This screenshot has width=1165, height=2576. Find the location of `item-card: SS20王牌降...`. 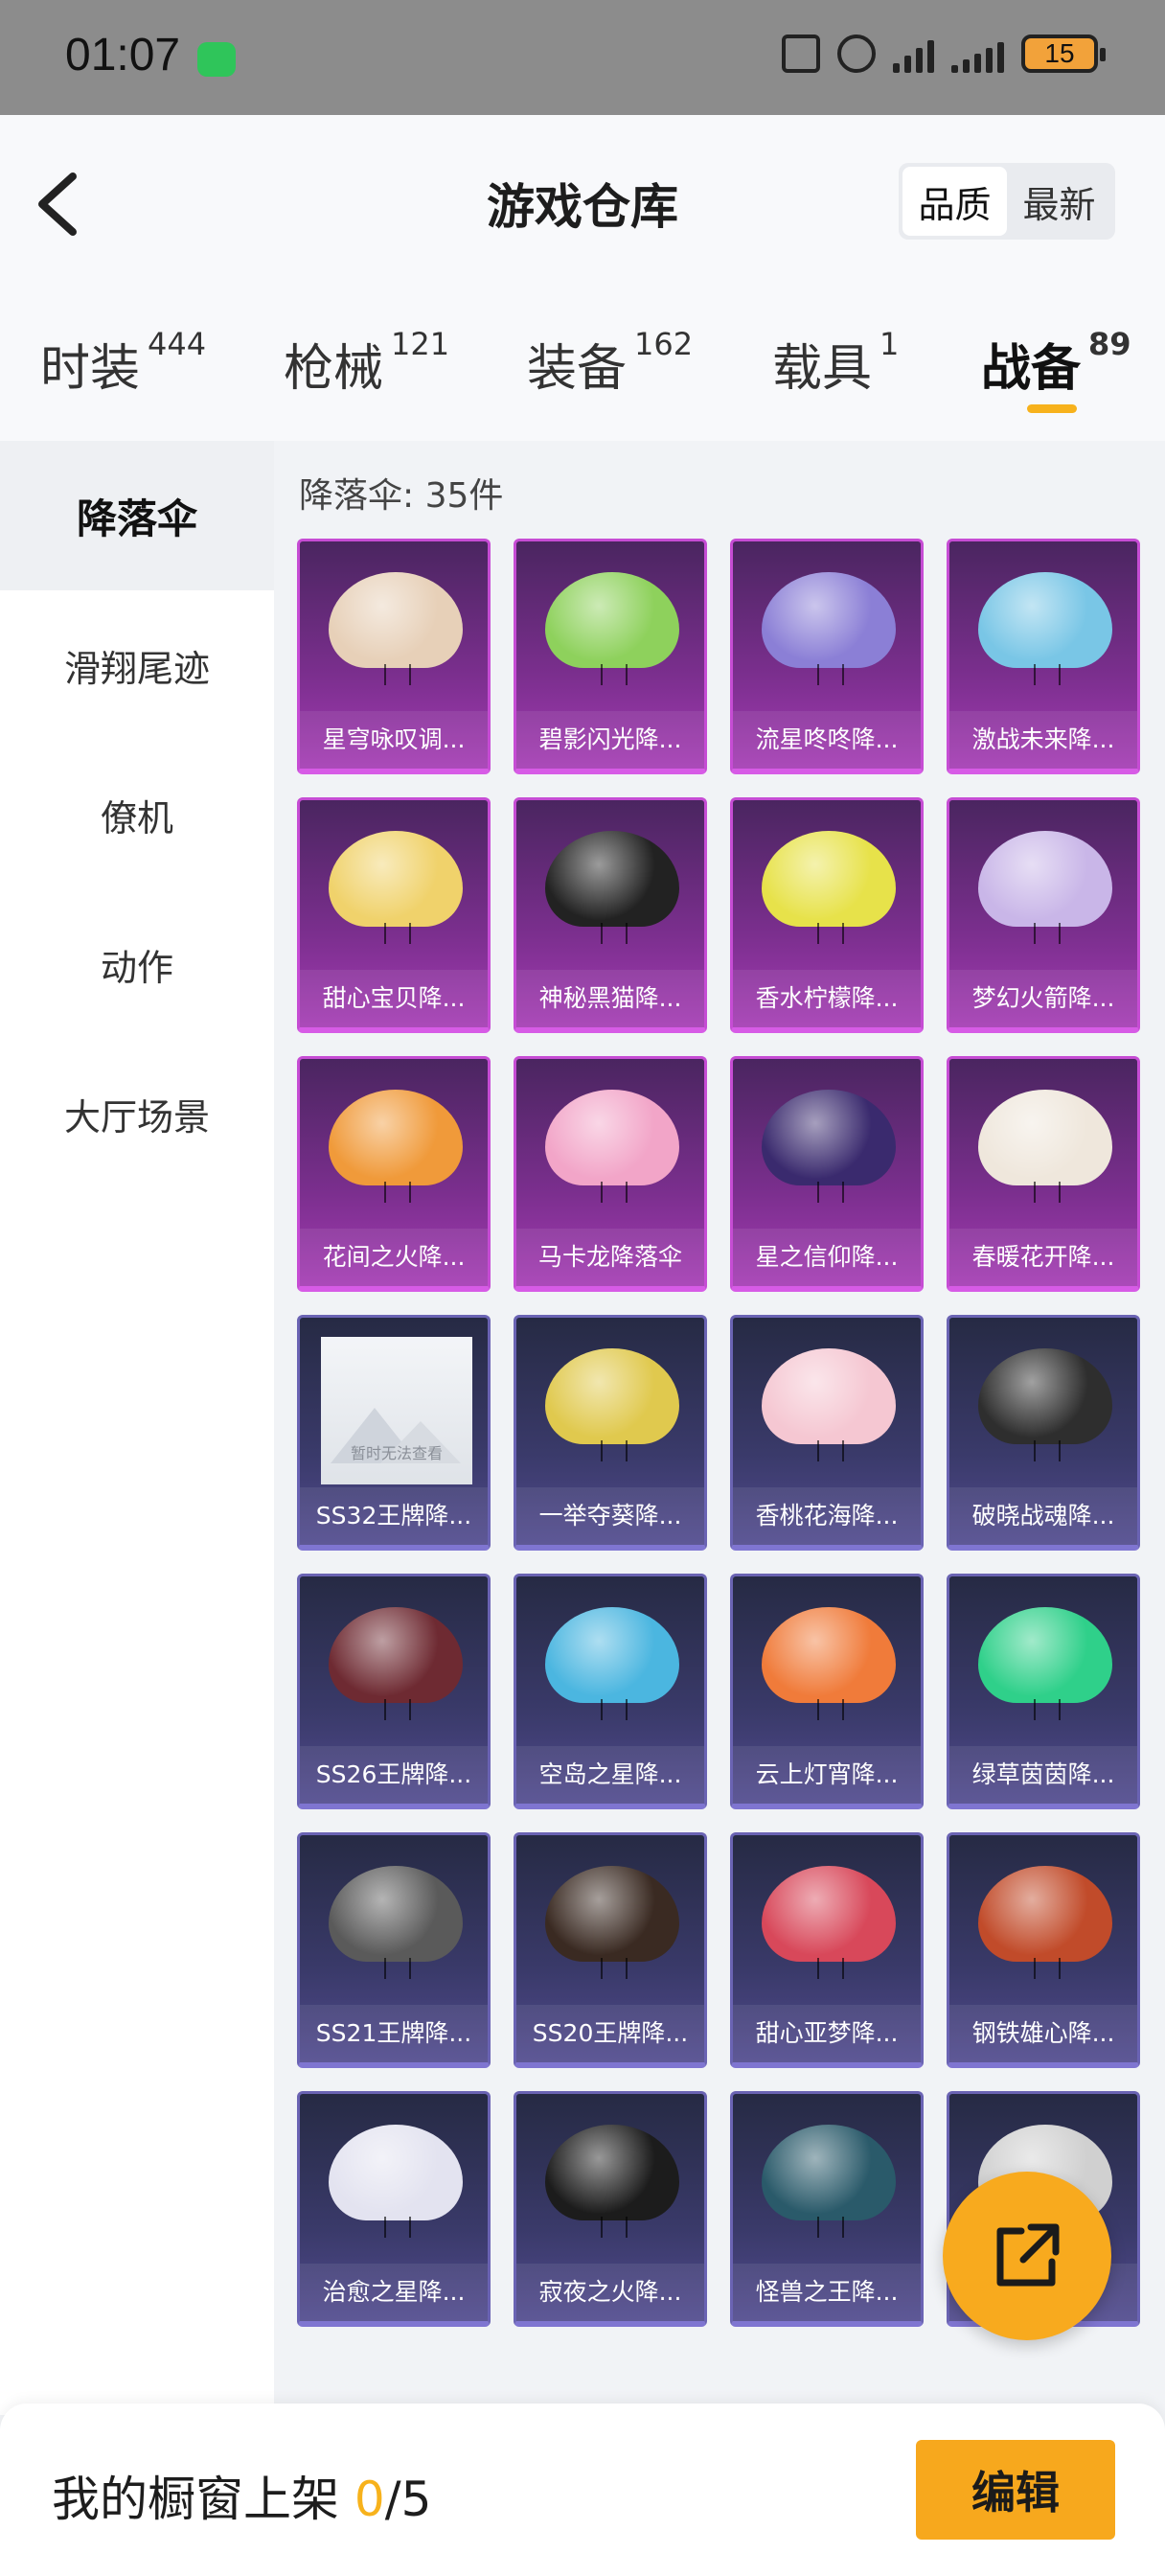

item-card: SS20王牌降... is located at coordinates (611, 1950).